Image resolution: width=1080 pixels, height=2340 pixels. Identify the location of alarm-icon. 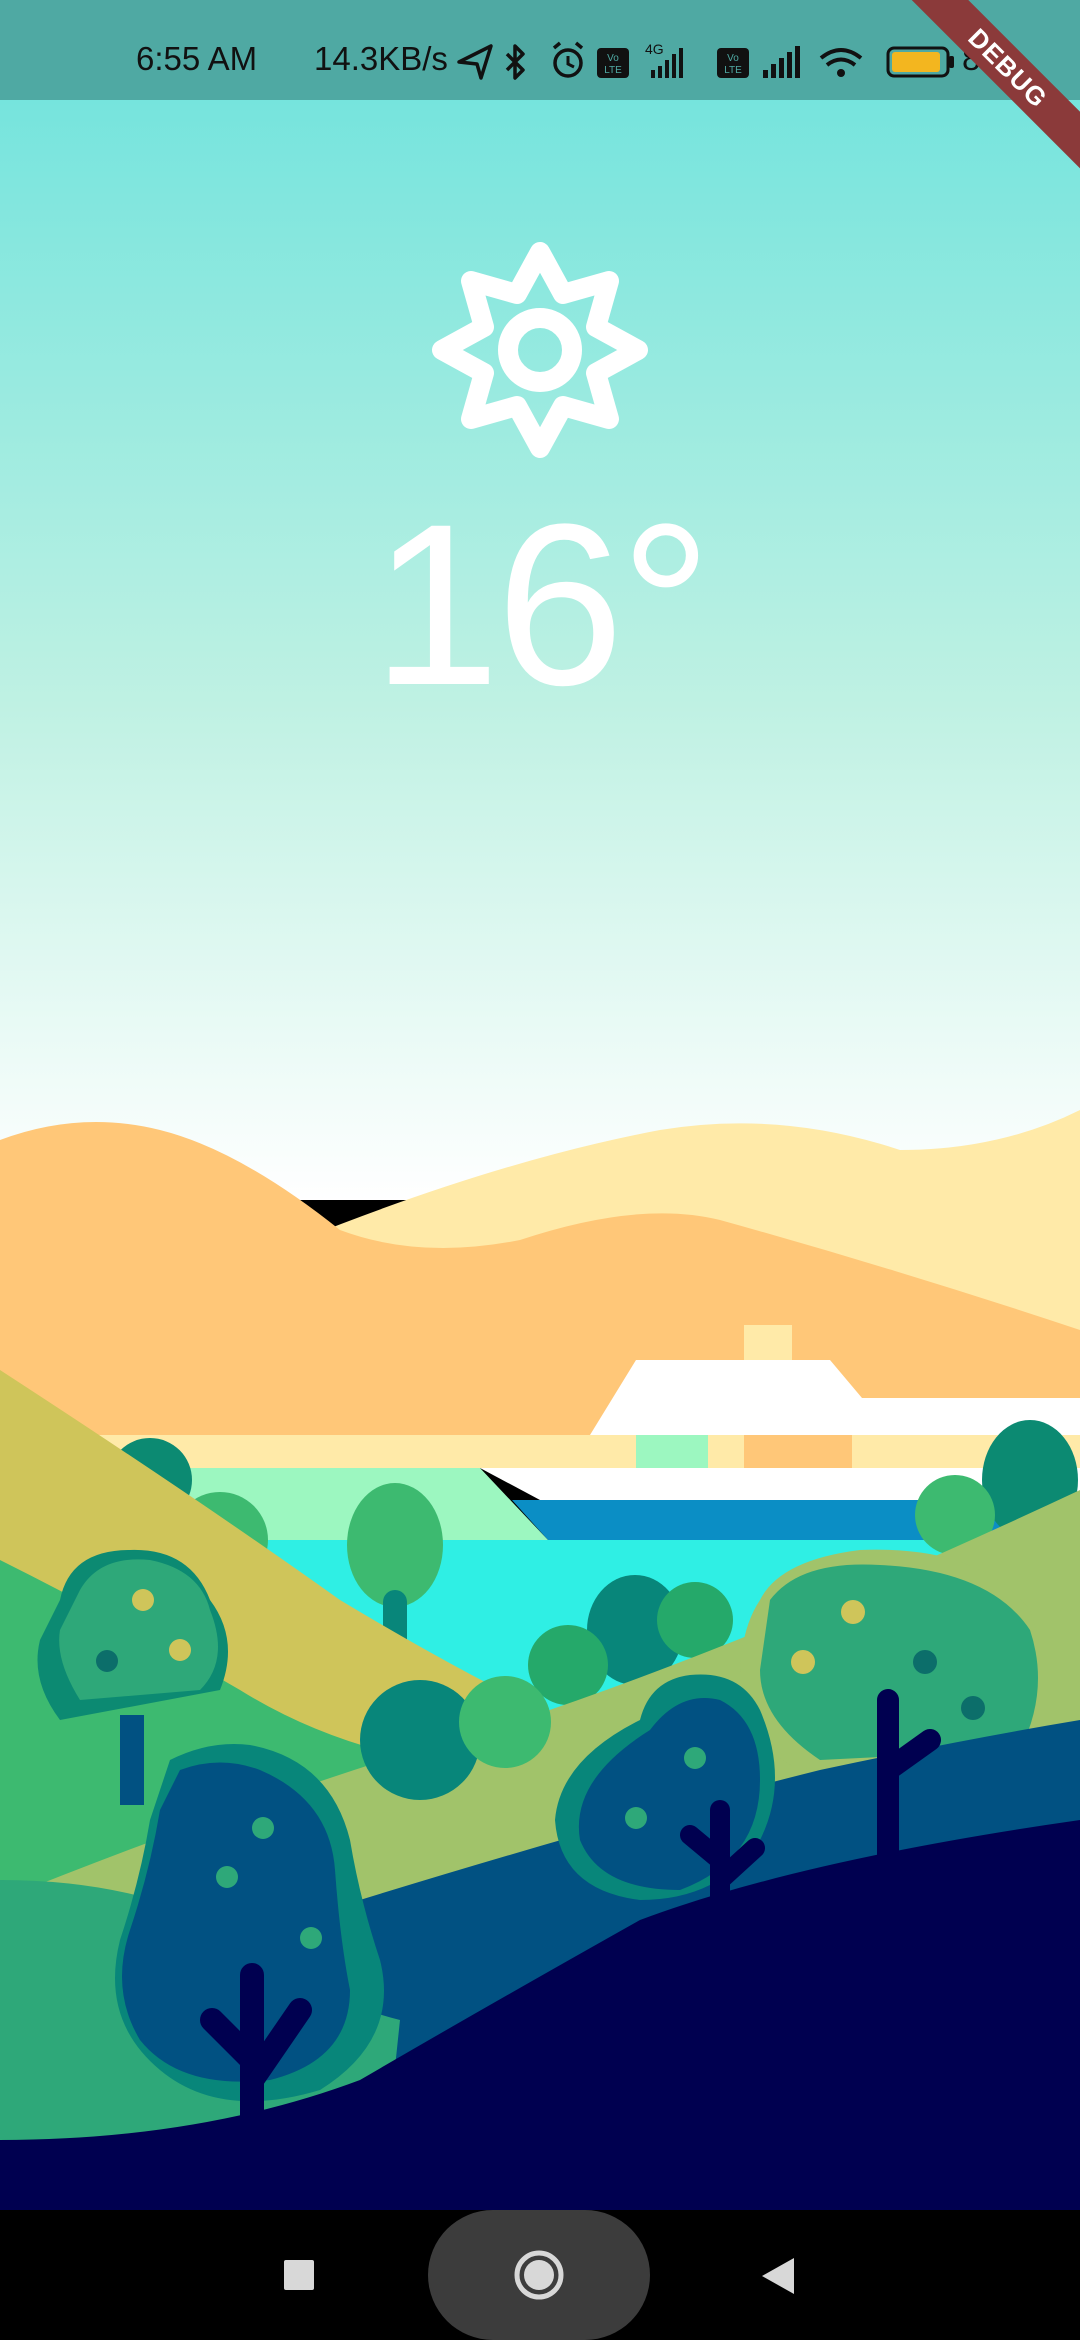
(568, 59).